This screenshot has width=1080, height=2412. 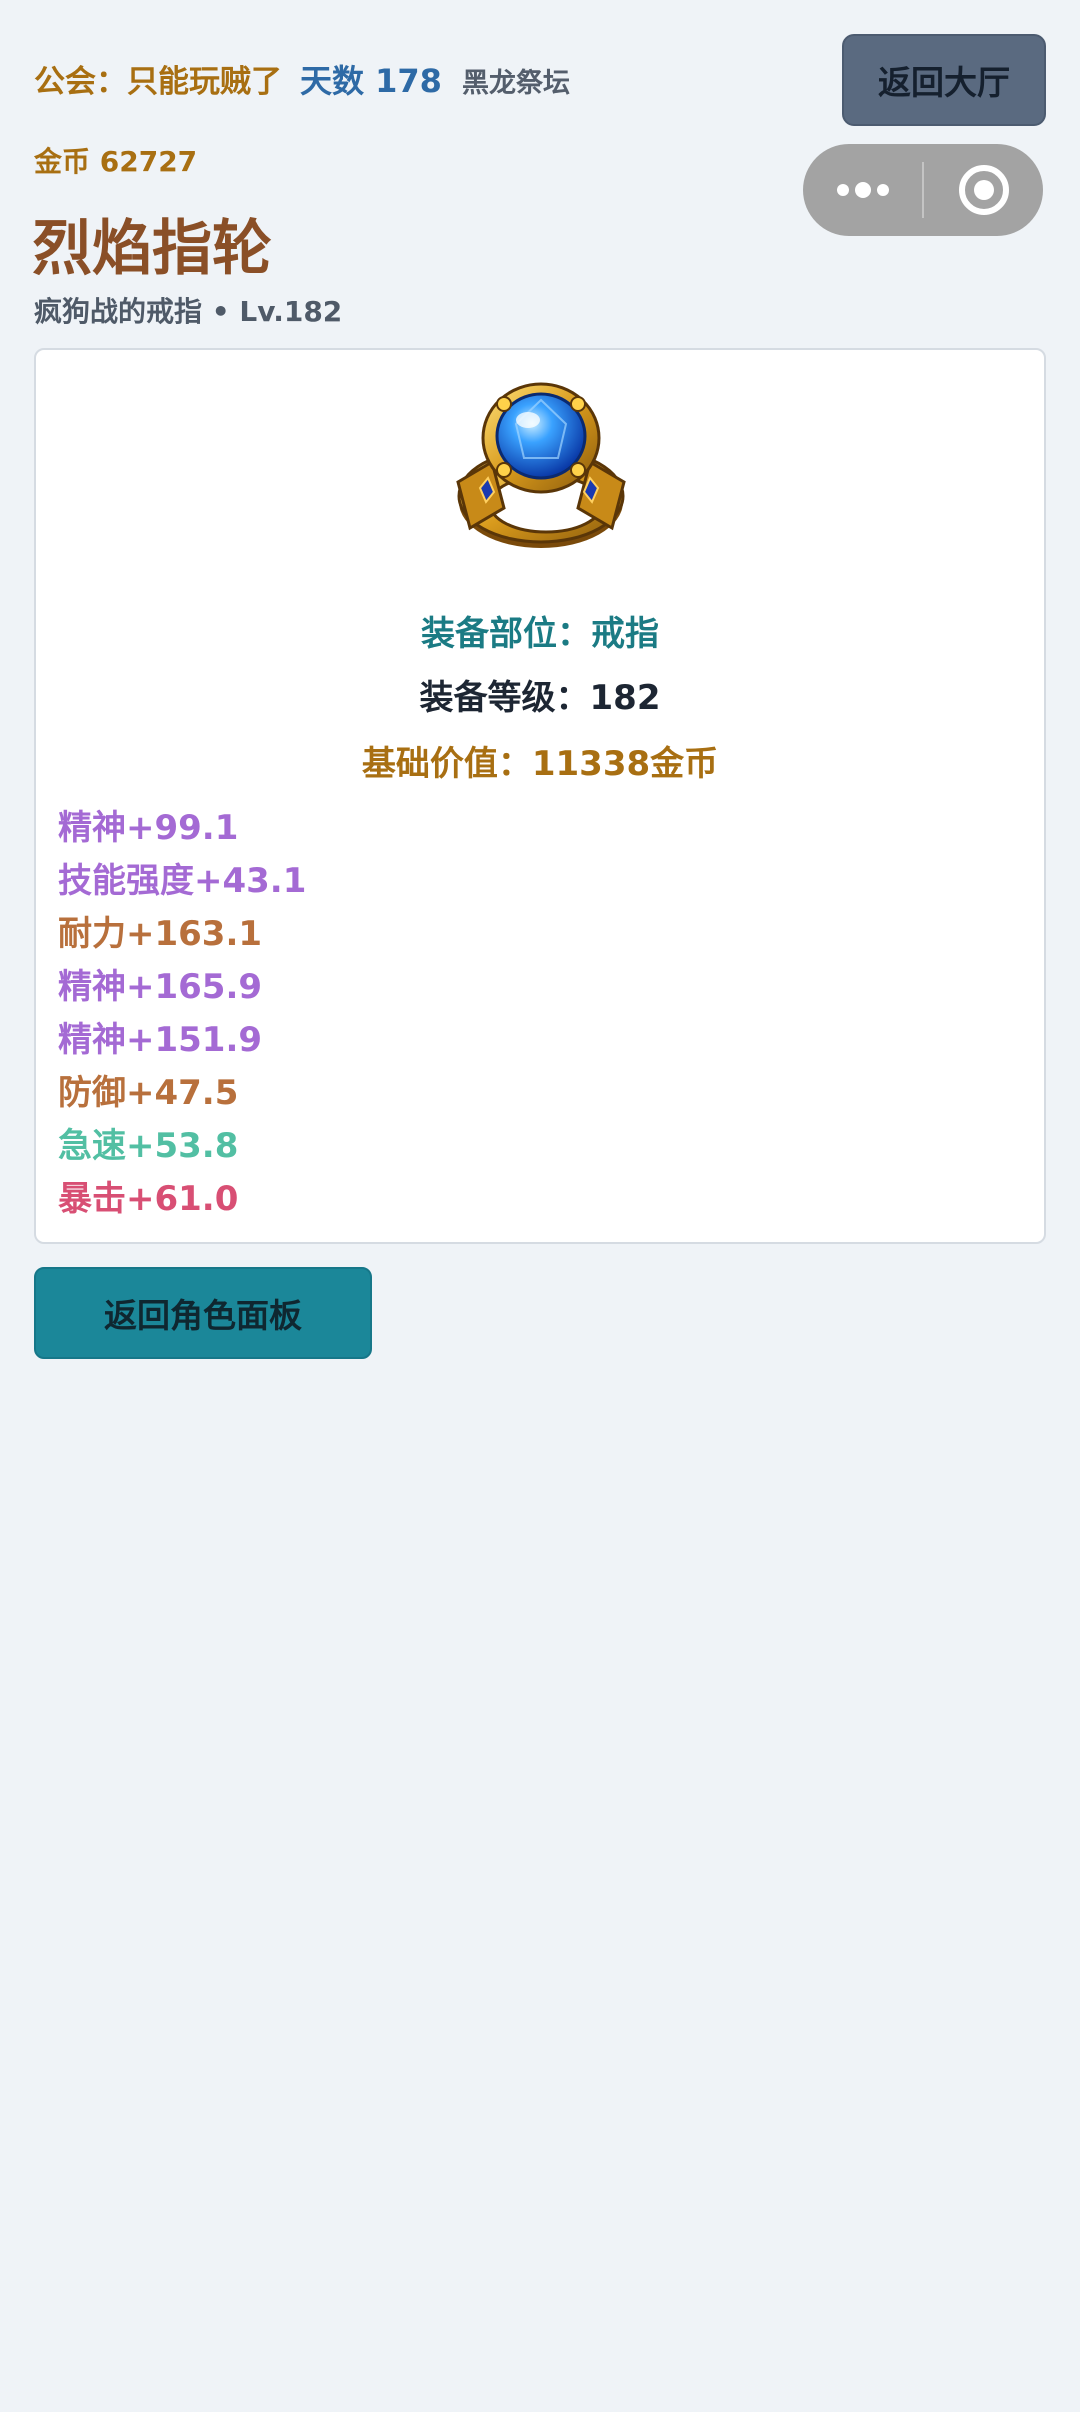 I want to click on target-circle-icon, so click(x=983, y=190).